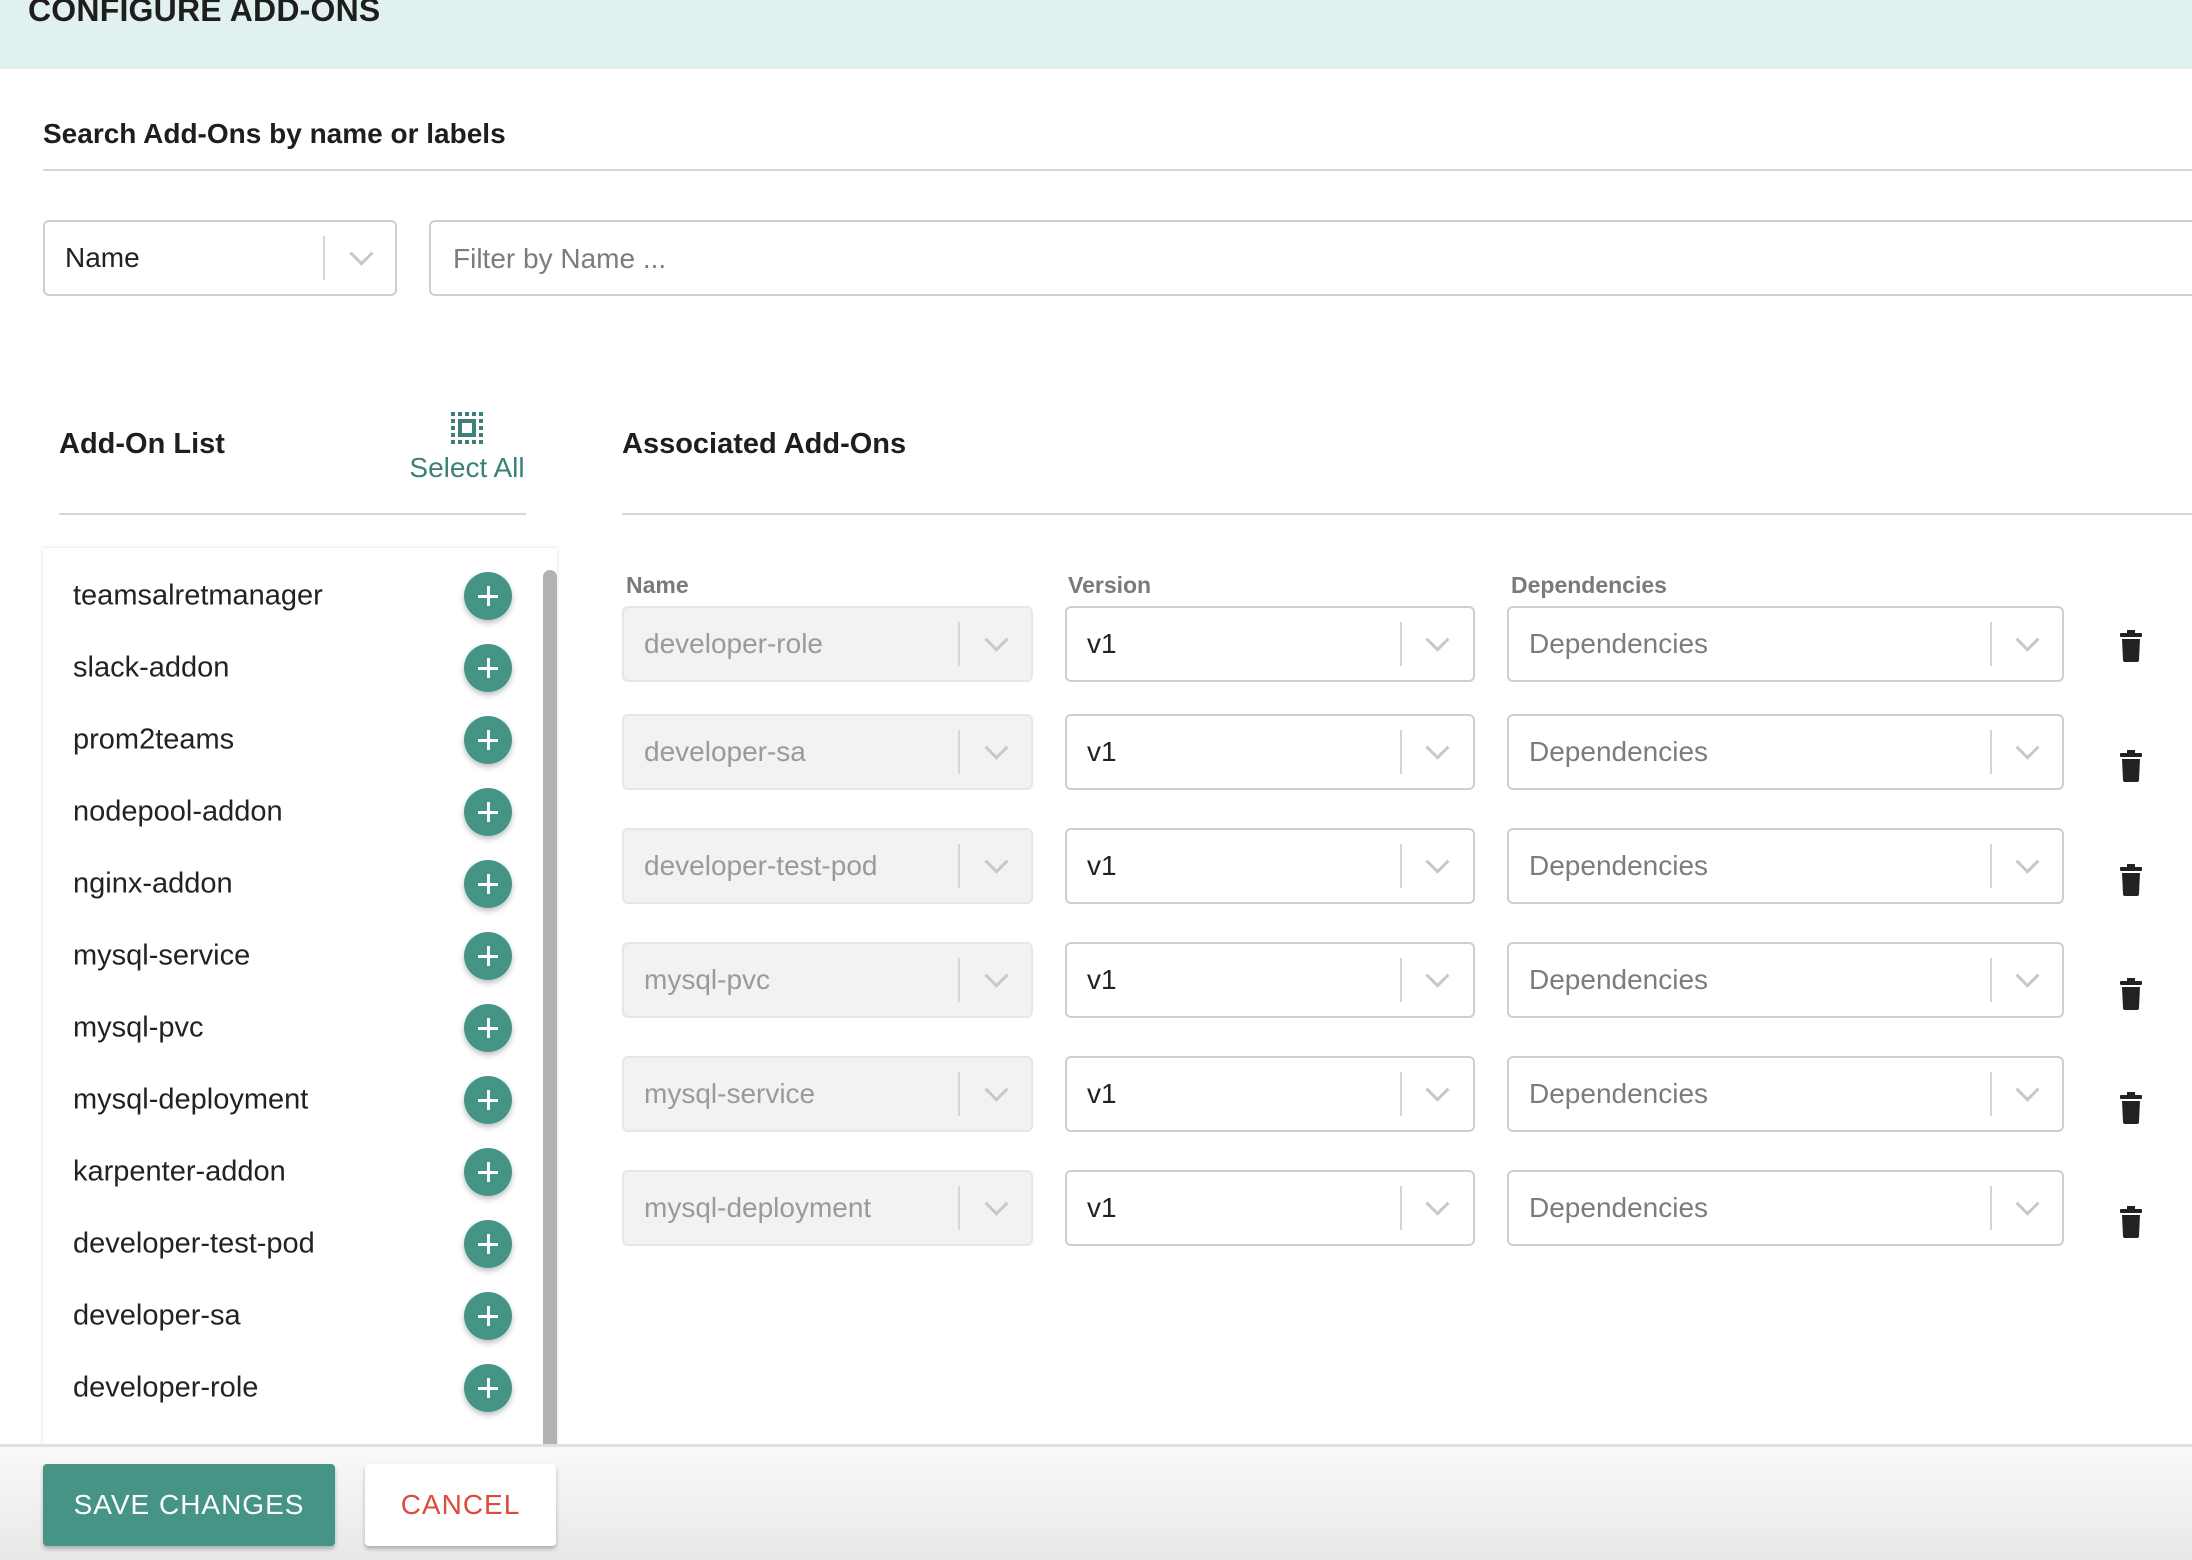  What do you see at coordinates (1096, 34) in the screenshot?
I see `page-header: CONFIGURE ADD-ONS` at bounding box center [1096, 34].